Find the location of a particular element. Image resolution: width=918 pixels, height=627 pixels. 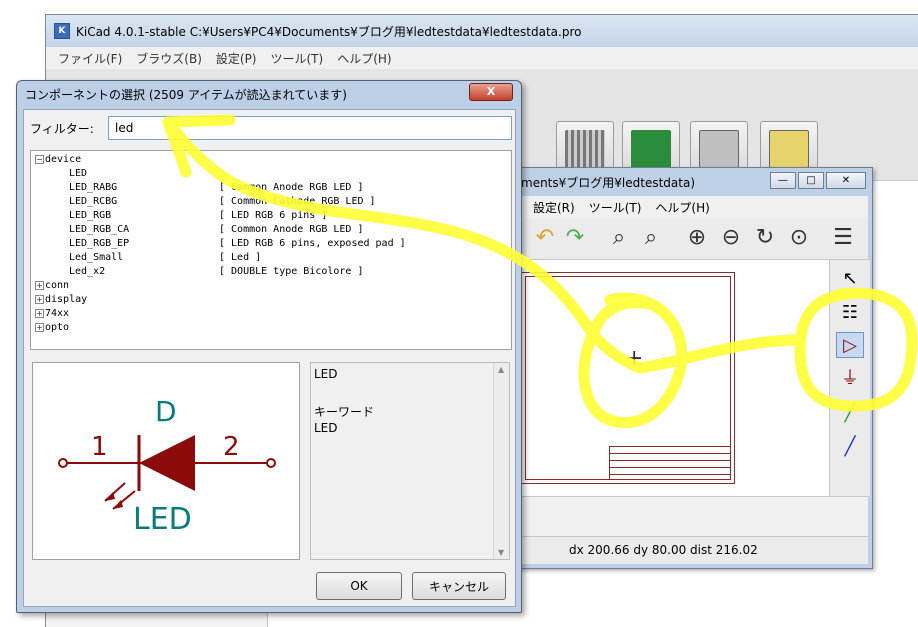

place-bus-icon: ╱ is located at coordinates (850, 447).